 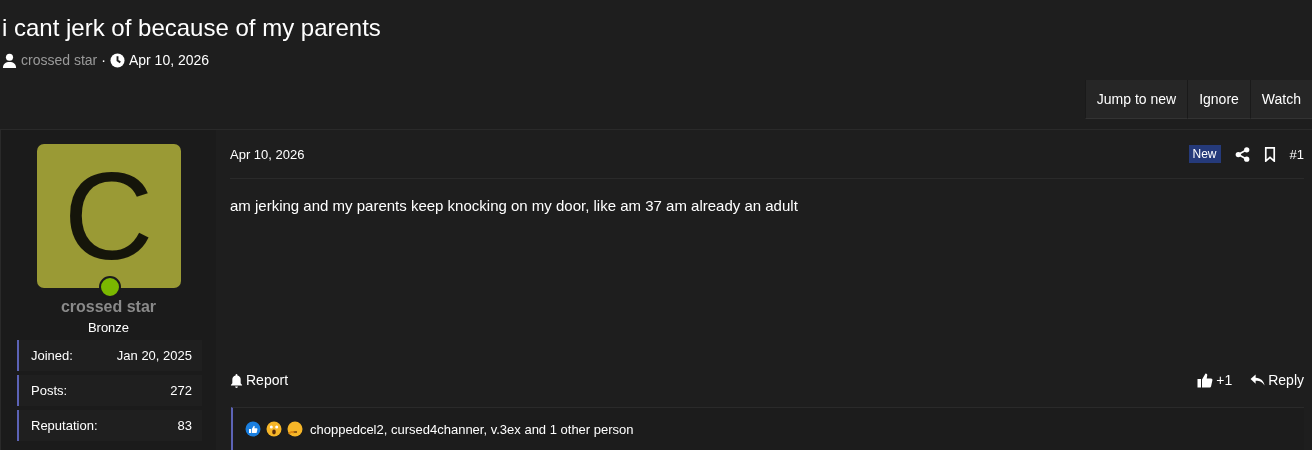 What do you see at coordinates (181, 390) in the screenshot?
I see `stat-value: 272` at bounding box center [181, 390].